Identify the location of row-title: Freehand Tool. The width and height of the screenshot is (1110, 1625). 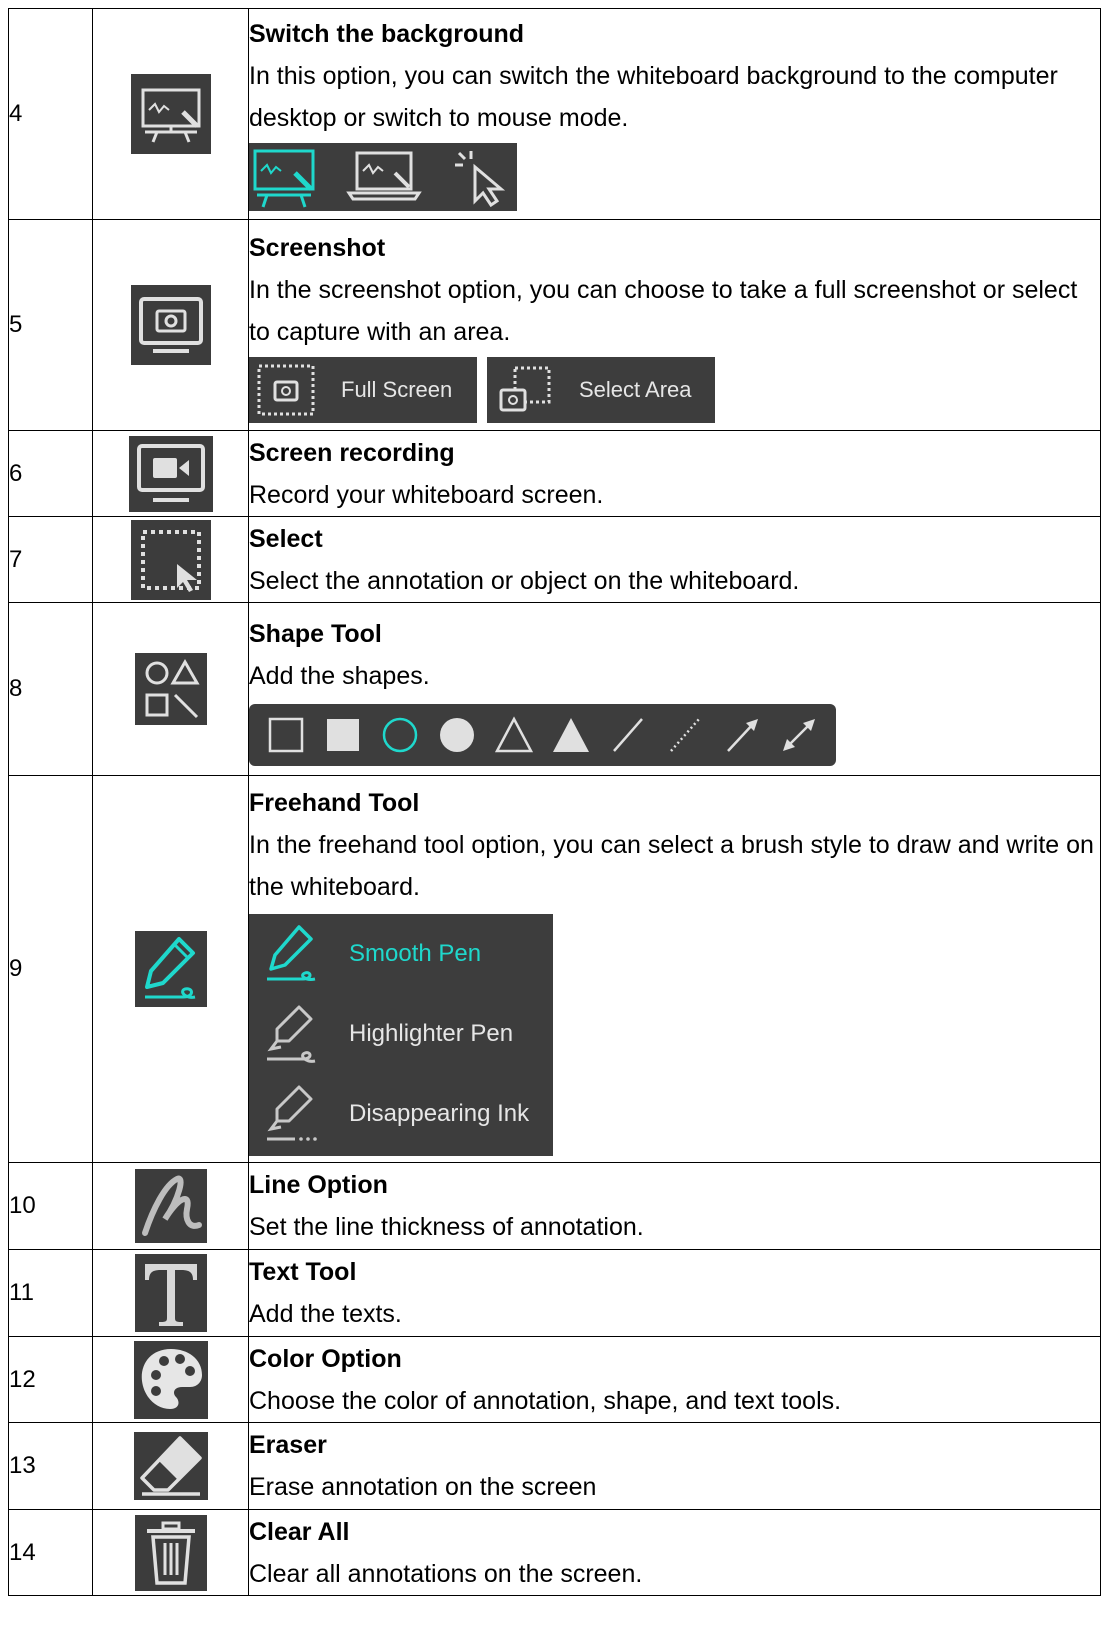
(334, 803).